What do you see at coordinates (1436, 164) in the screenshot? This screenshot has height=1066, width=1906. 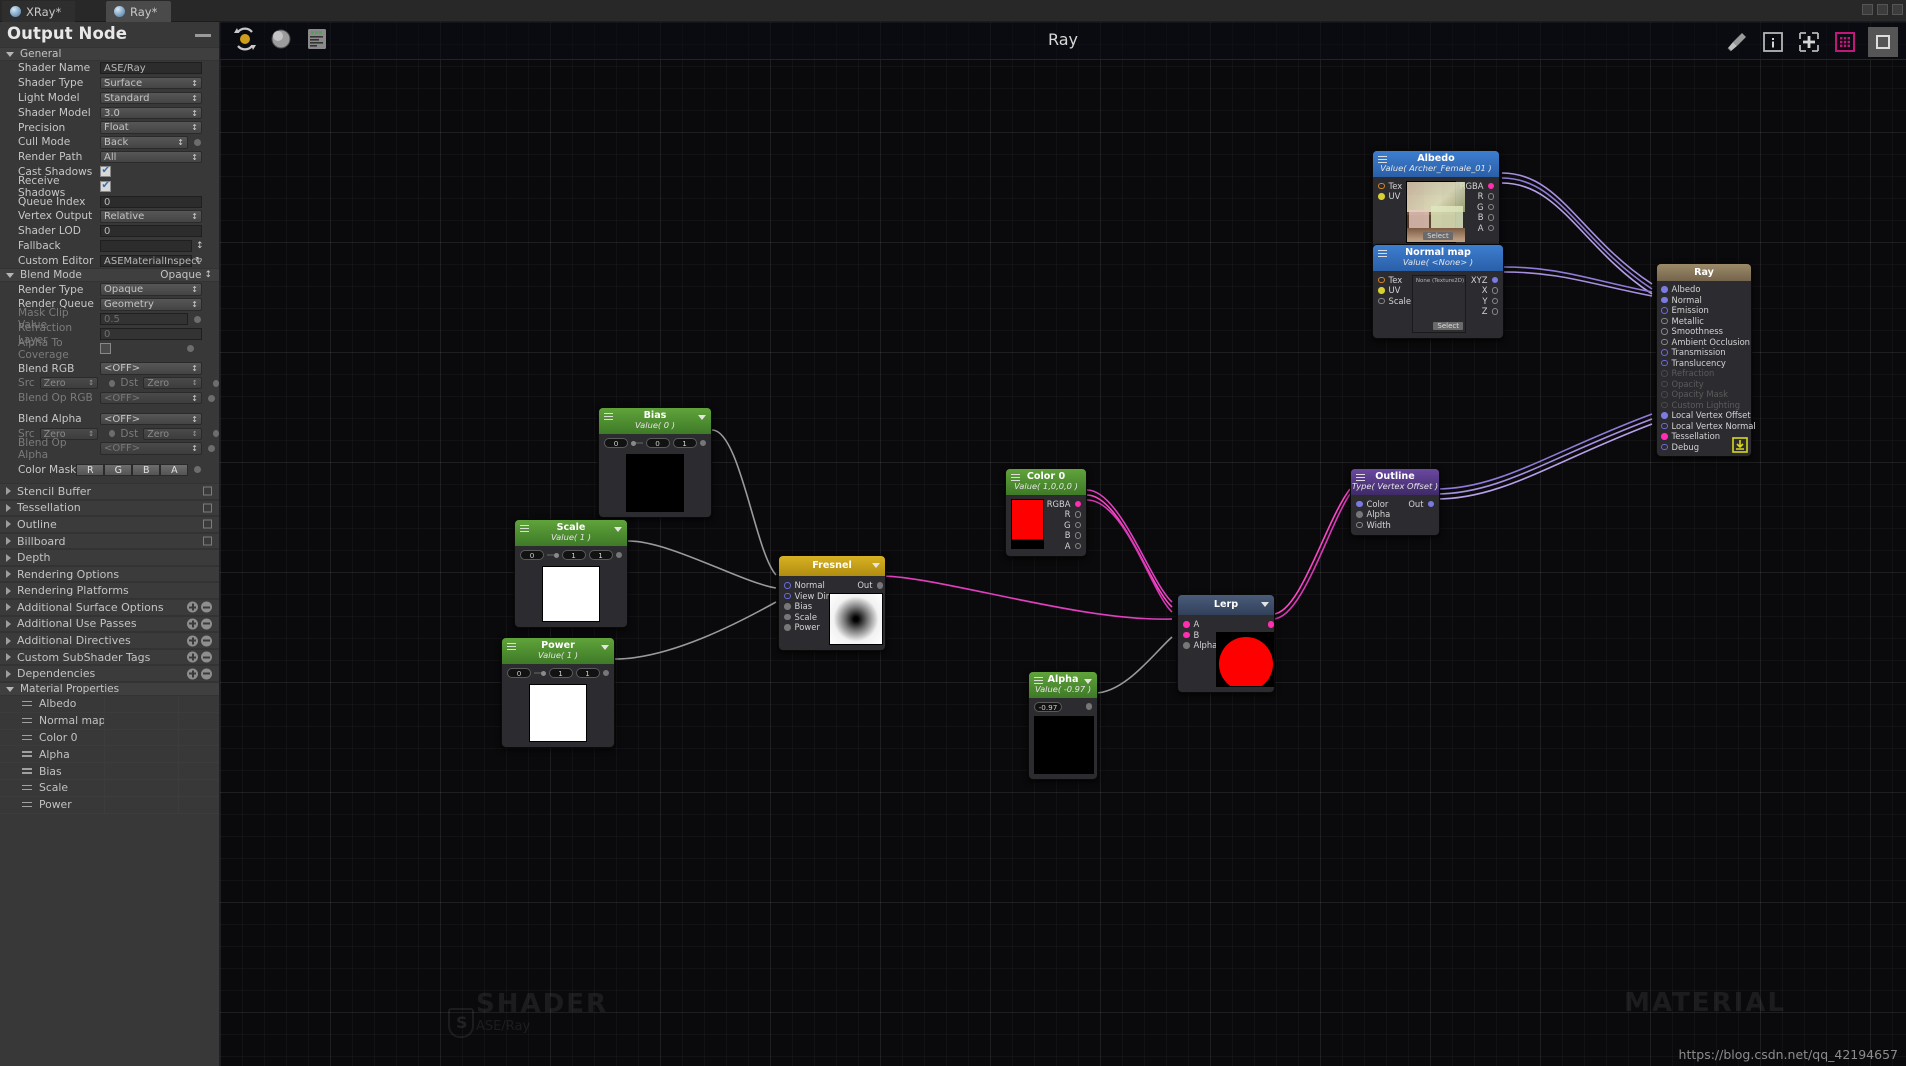 I see `node-header: Albedo Value( Archer_Female_01 )` at bounding box center [1436, 164].